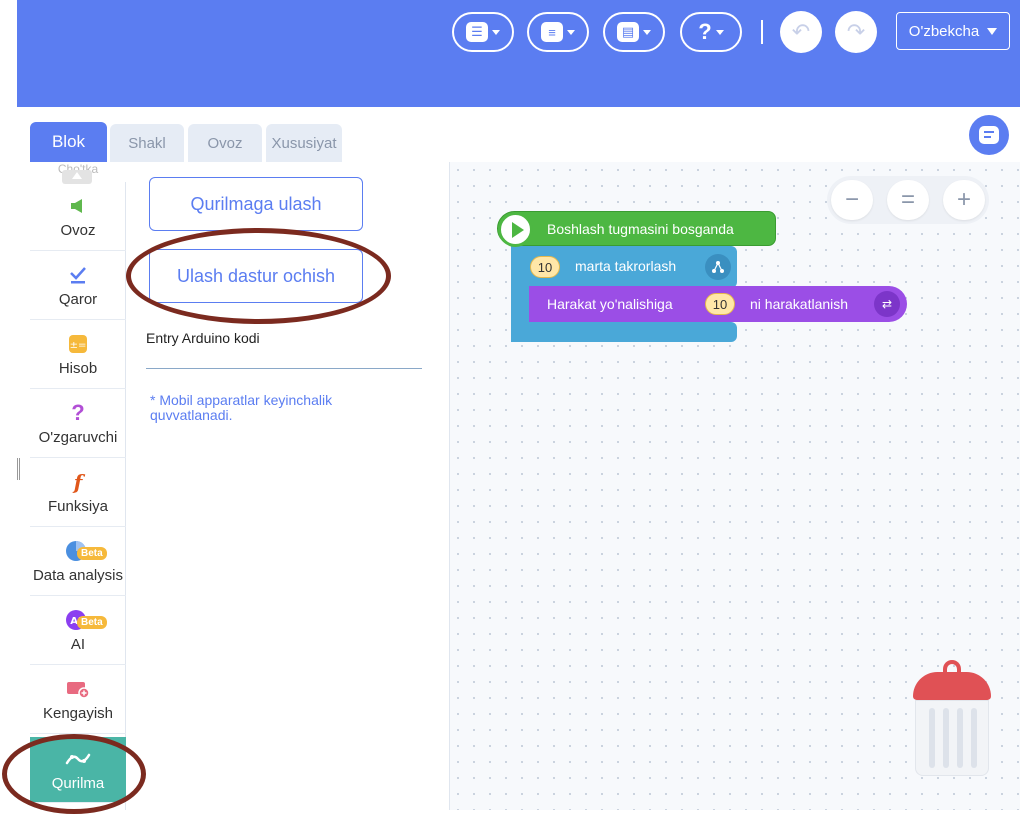 Image resolution: width=1020 pixels, height=818 pixels. Describe the element at coordinates (78, 368) in the screenshot. I see `category-label: Hisob` at that location.